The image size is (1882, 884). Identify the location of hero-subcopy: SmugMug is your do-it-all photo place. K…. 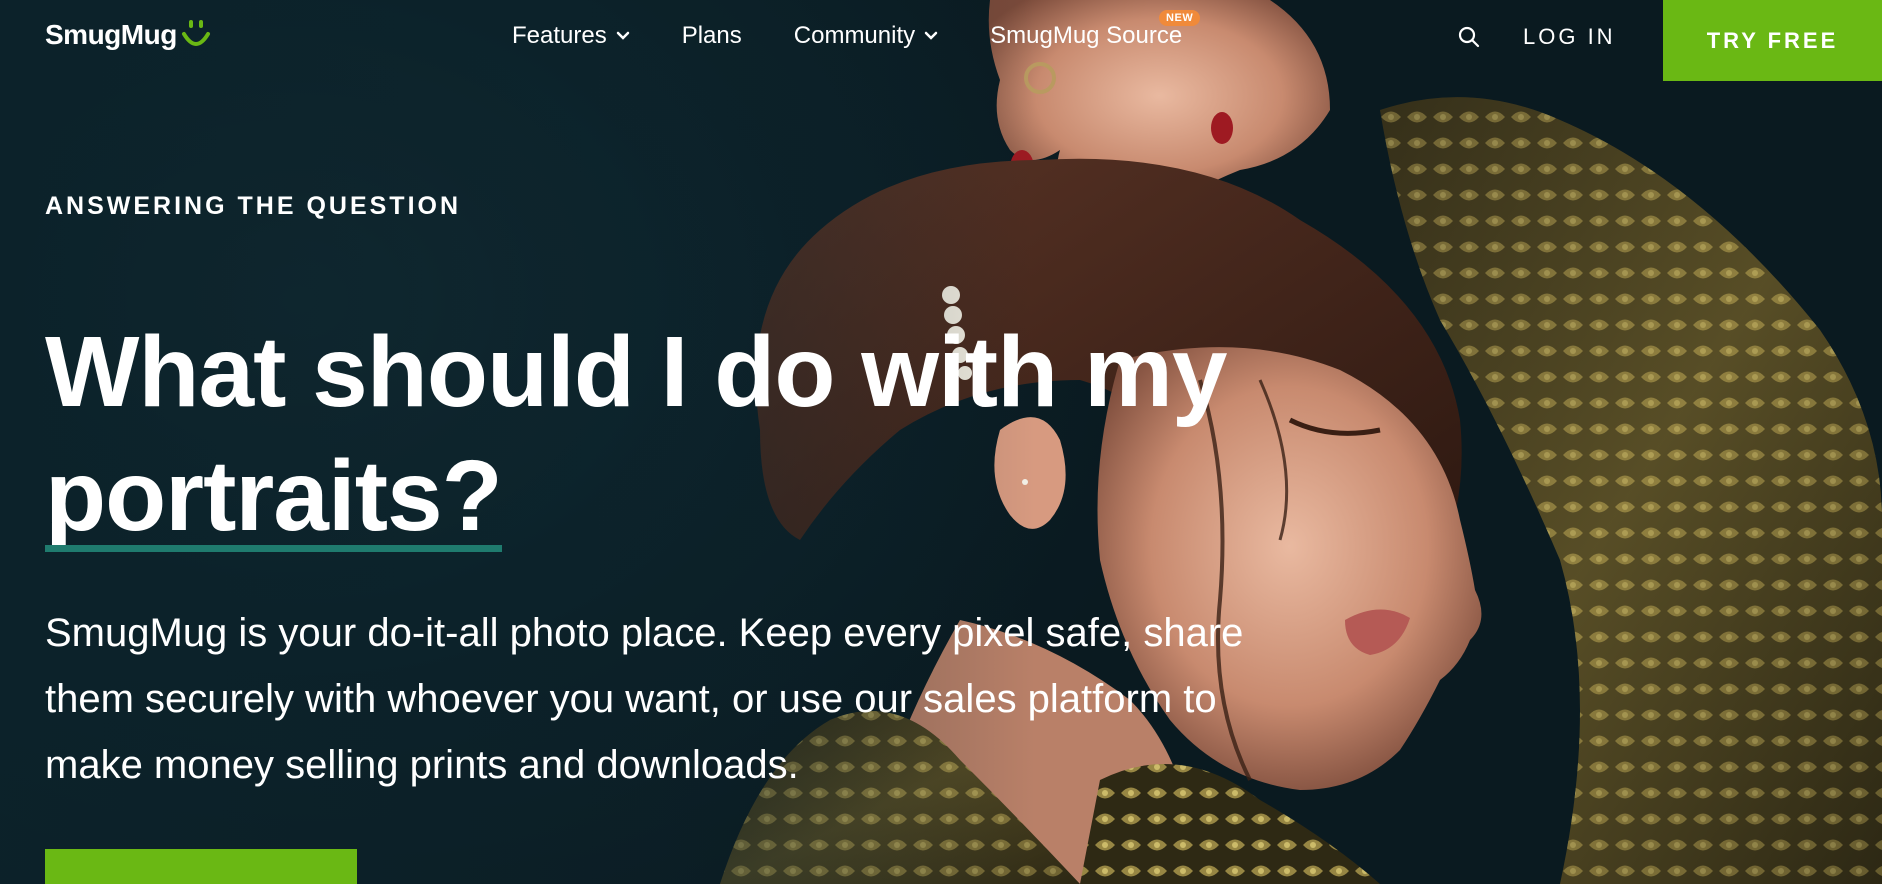
(644, 699).